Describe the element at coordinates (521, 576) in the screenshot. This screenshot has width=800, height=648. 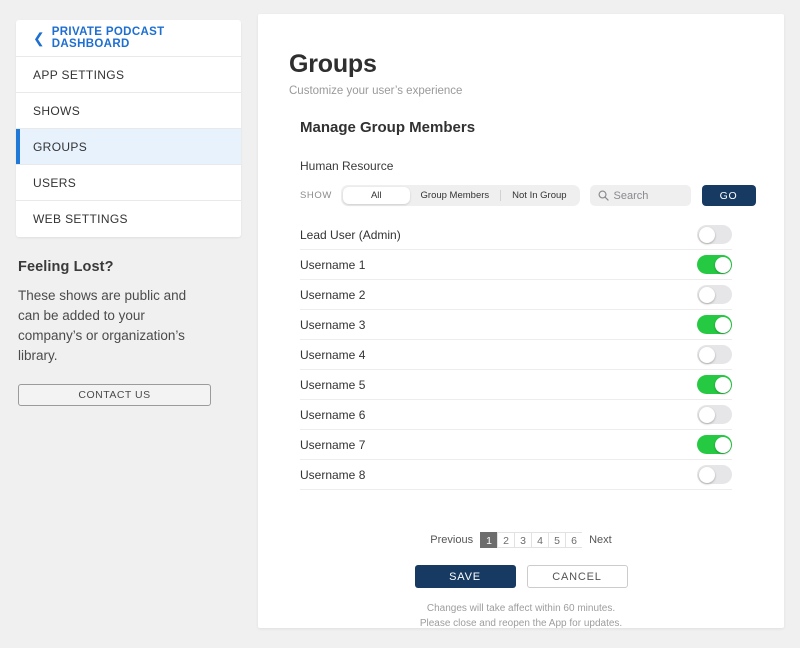
I see `form-actions: SAVE CANCEL` at that location.